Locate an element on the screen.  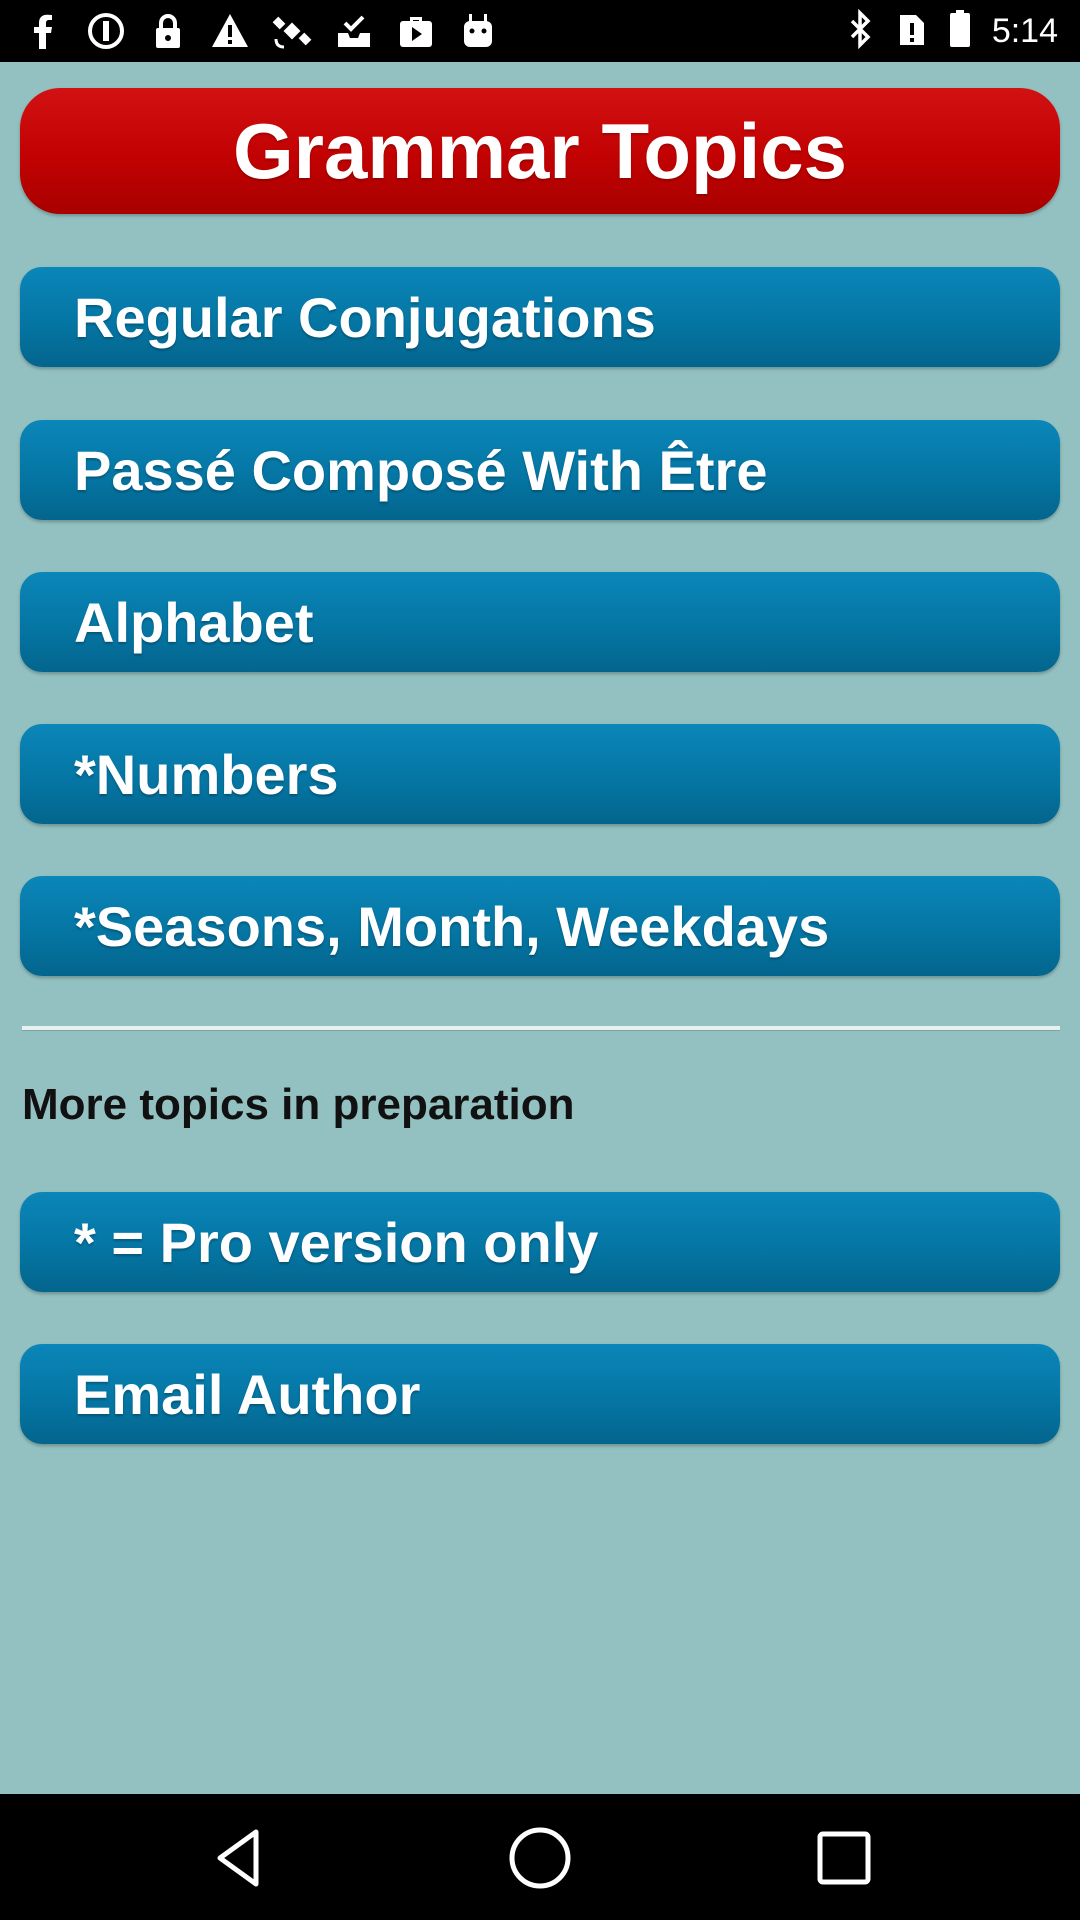
bluetooth-icon is located at coordinates (861, 31).